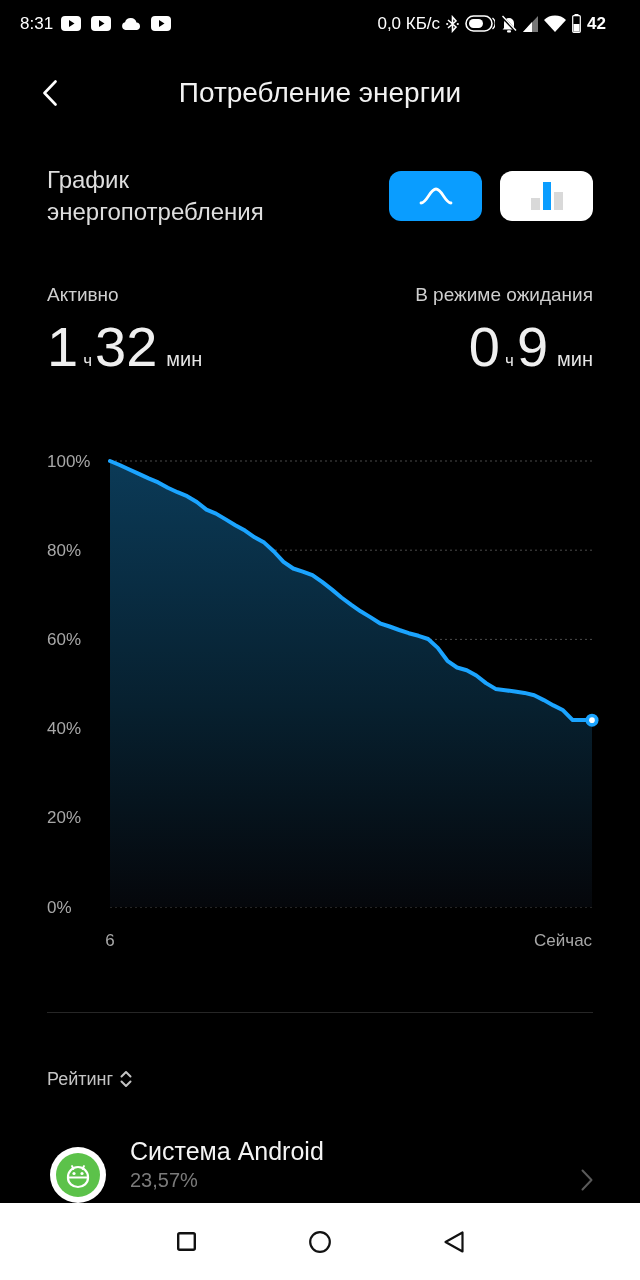 Image resolution: width=640 pixels, height=1280 pixels. I want to click on y-axis-label: 100%, so click(69, 461).